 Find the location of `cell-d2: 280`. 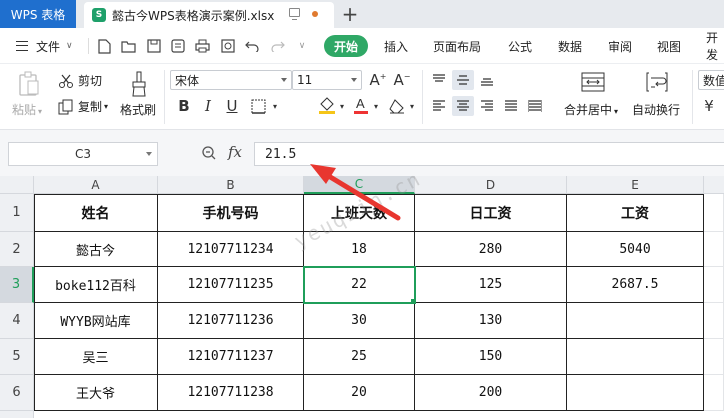

cell-d2: 280 is located at coordinates (491, 249).